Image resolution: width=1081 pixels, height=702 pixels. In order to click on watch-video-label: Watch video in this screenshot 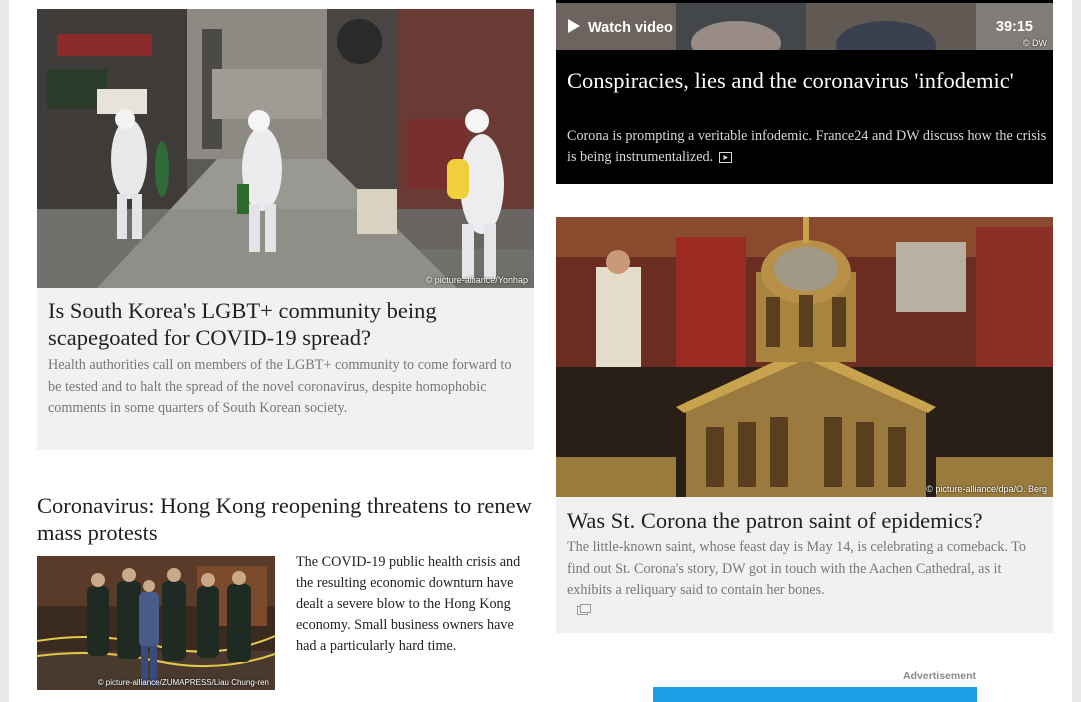, I will do `click(630, 28)`.